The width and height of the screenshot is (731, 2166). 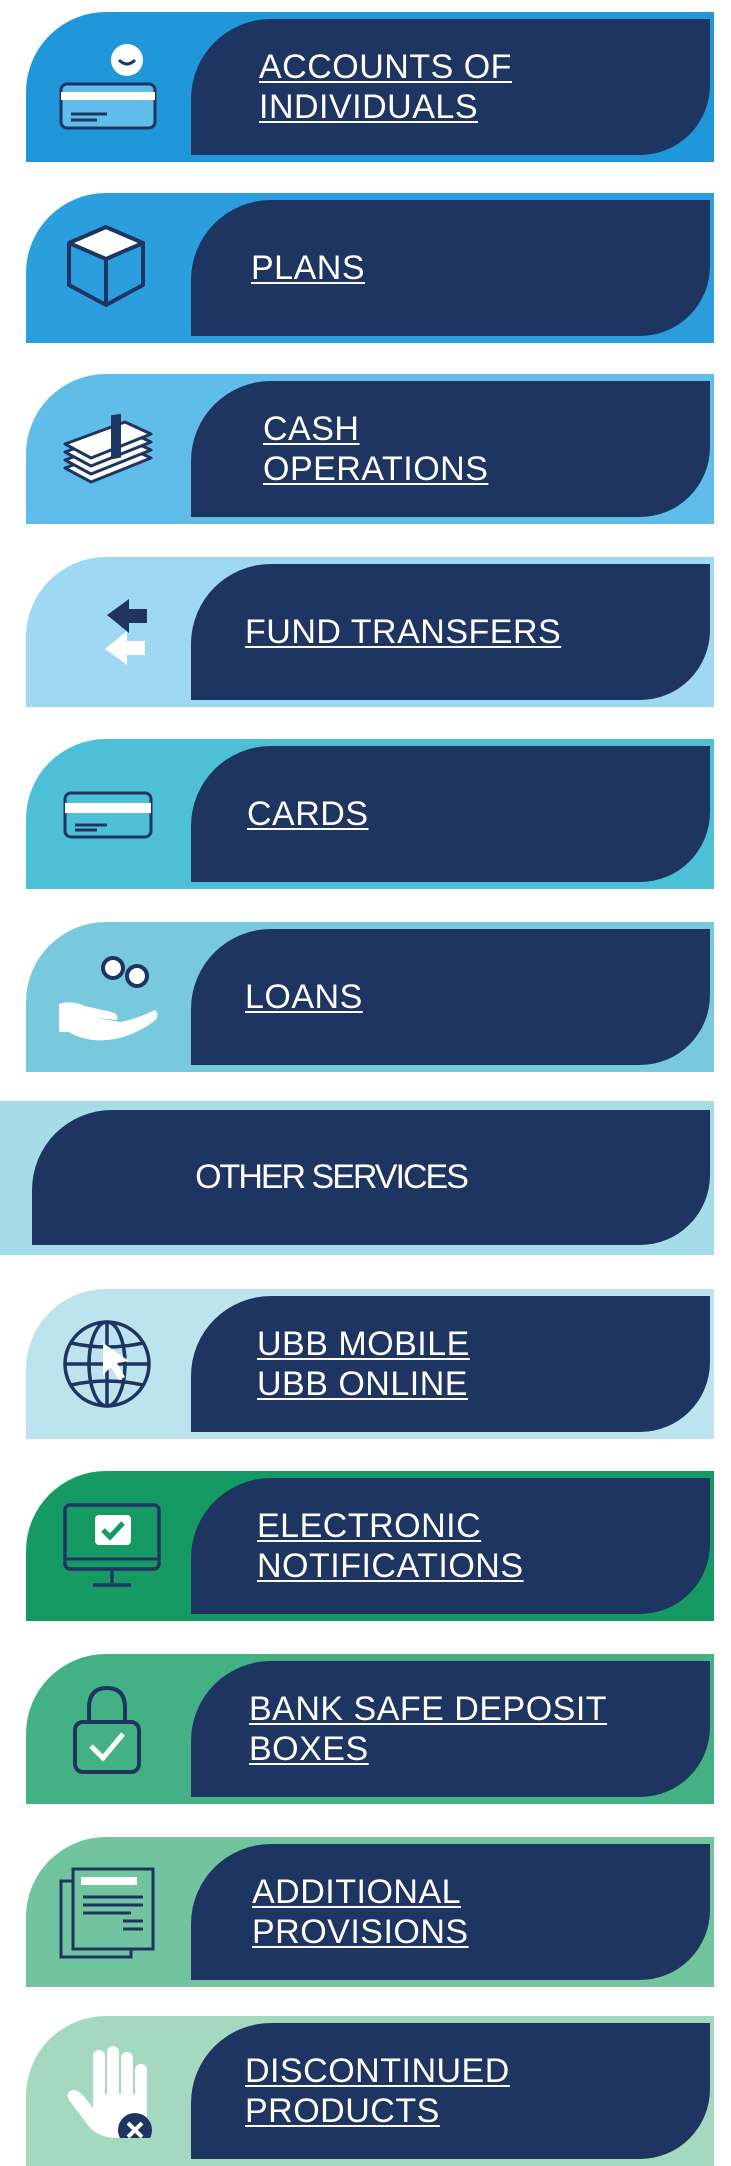 I want to click on menu-item-panel: PLANS, so click(x=450, y=268).